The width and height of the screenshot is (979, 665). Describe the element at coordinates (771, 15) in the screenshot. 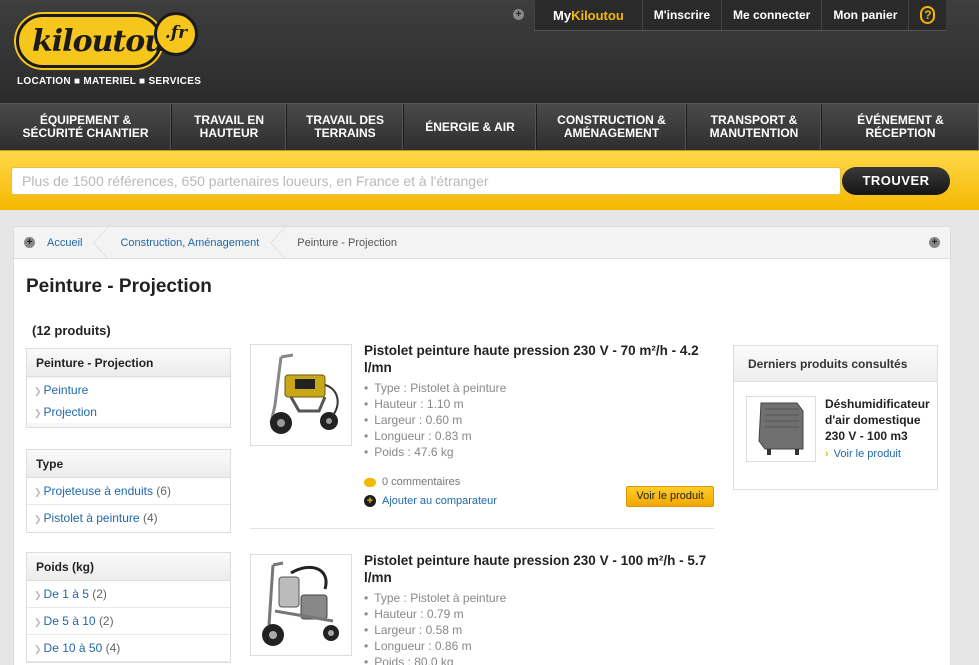

I see `login-link: Me connecter` at that location.